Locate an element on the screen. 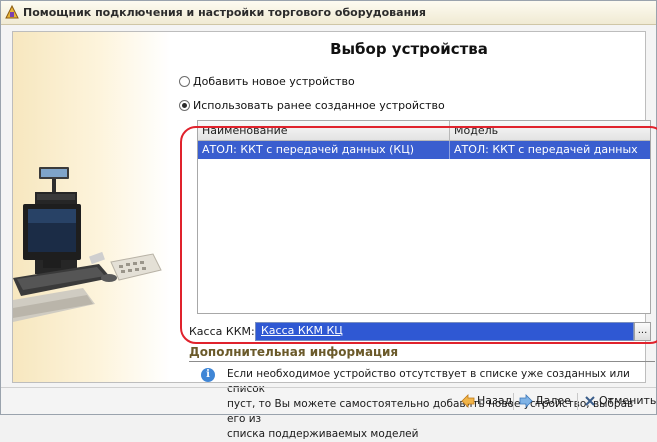  app-icon is located at coordinates (12, 12).